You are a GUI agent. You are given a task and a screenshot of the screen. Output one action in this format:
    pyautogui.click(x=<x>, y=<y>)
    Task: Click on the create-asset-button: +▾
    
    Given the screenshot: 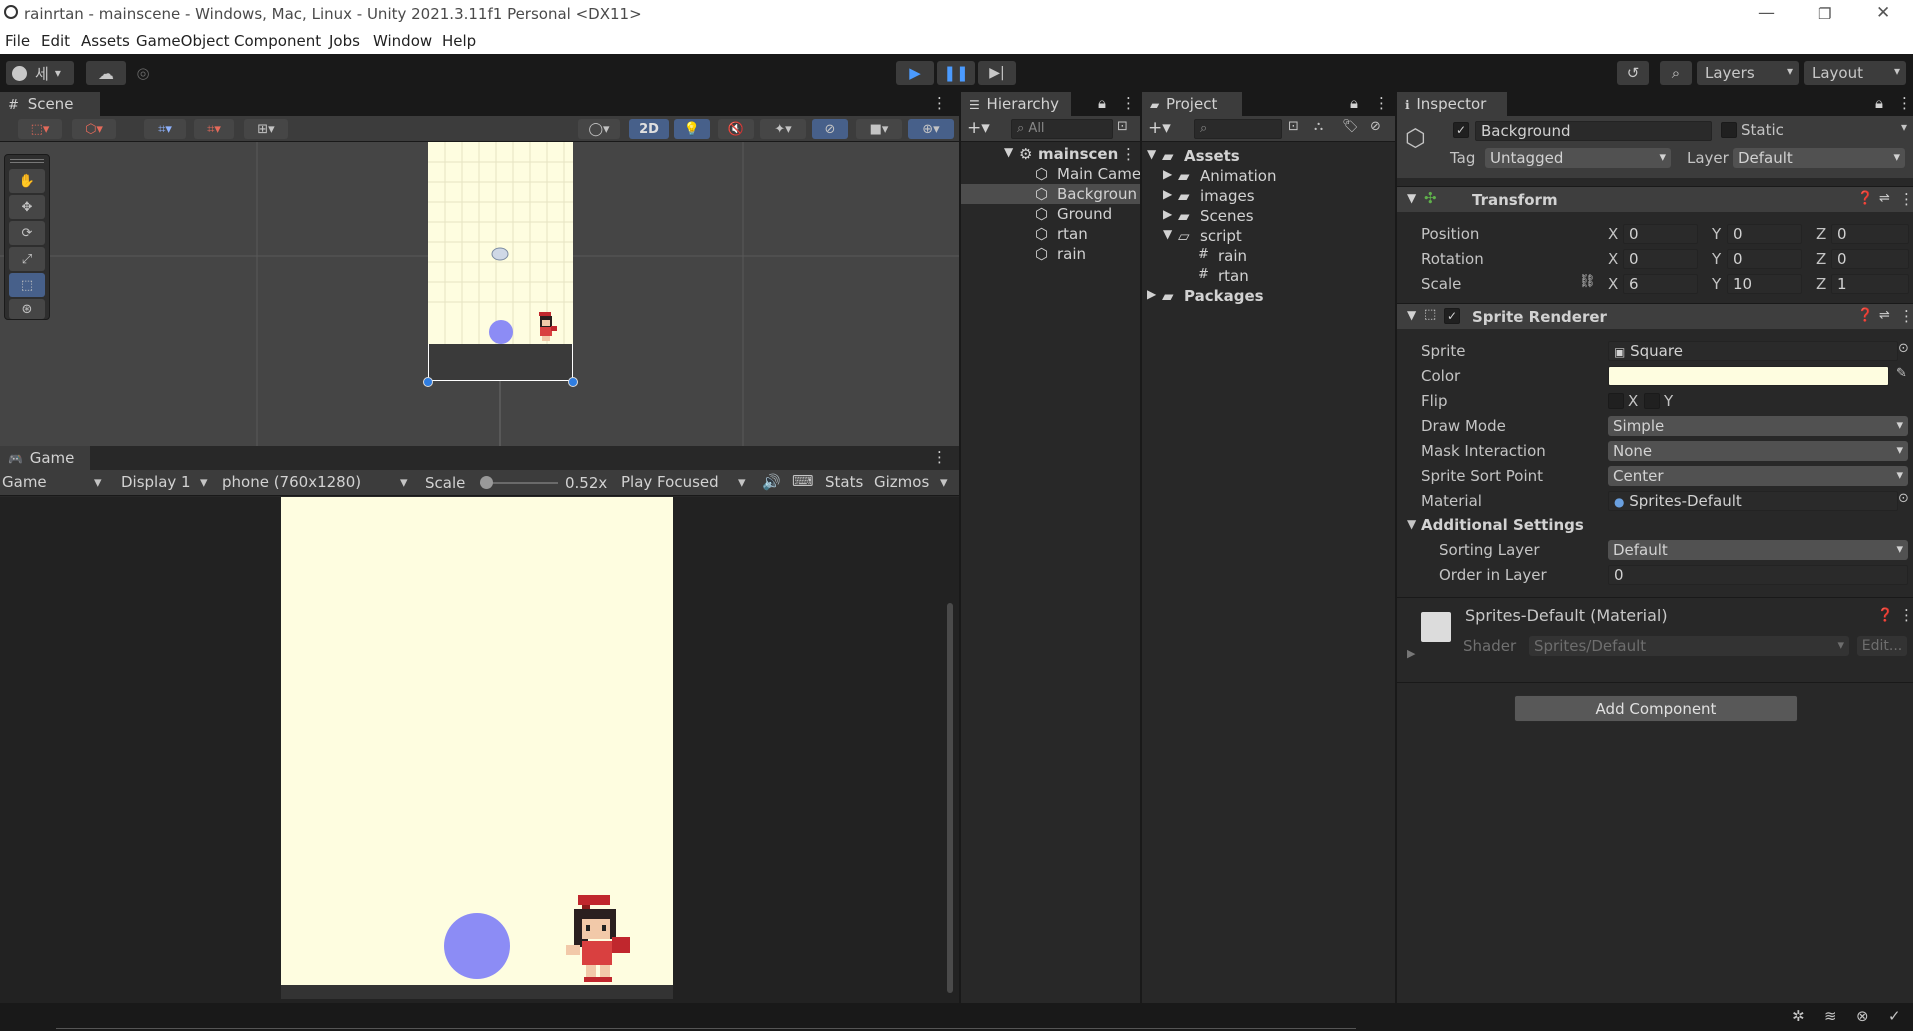 What is the action you would take?
    pyautogui.click(x=1159, y=128)
    